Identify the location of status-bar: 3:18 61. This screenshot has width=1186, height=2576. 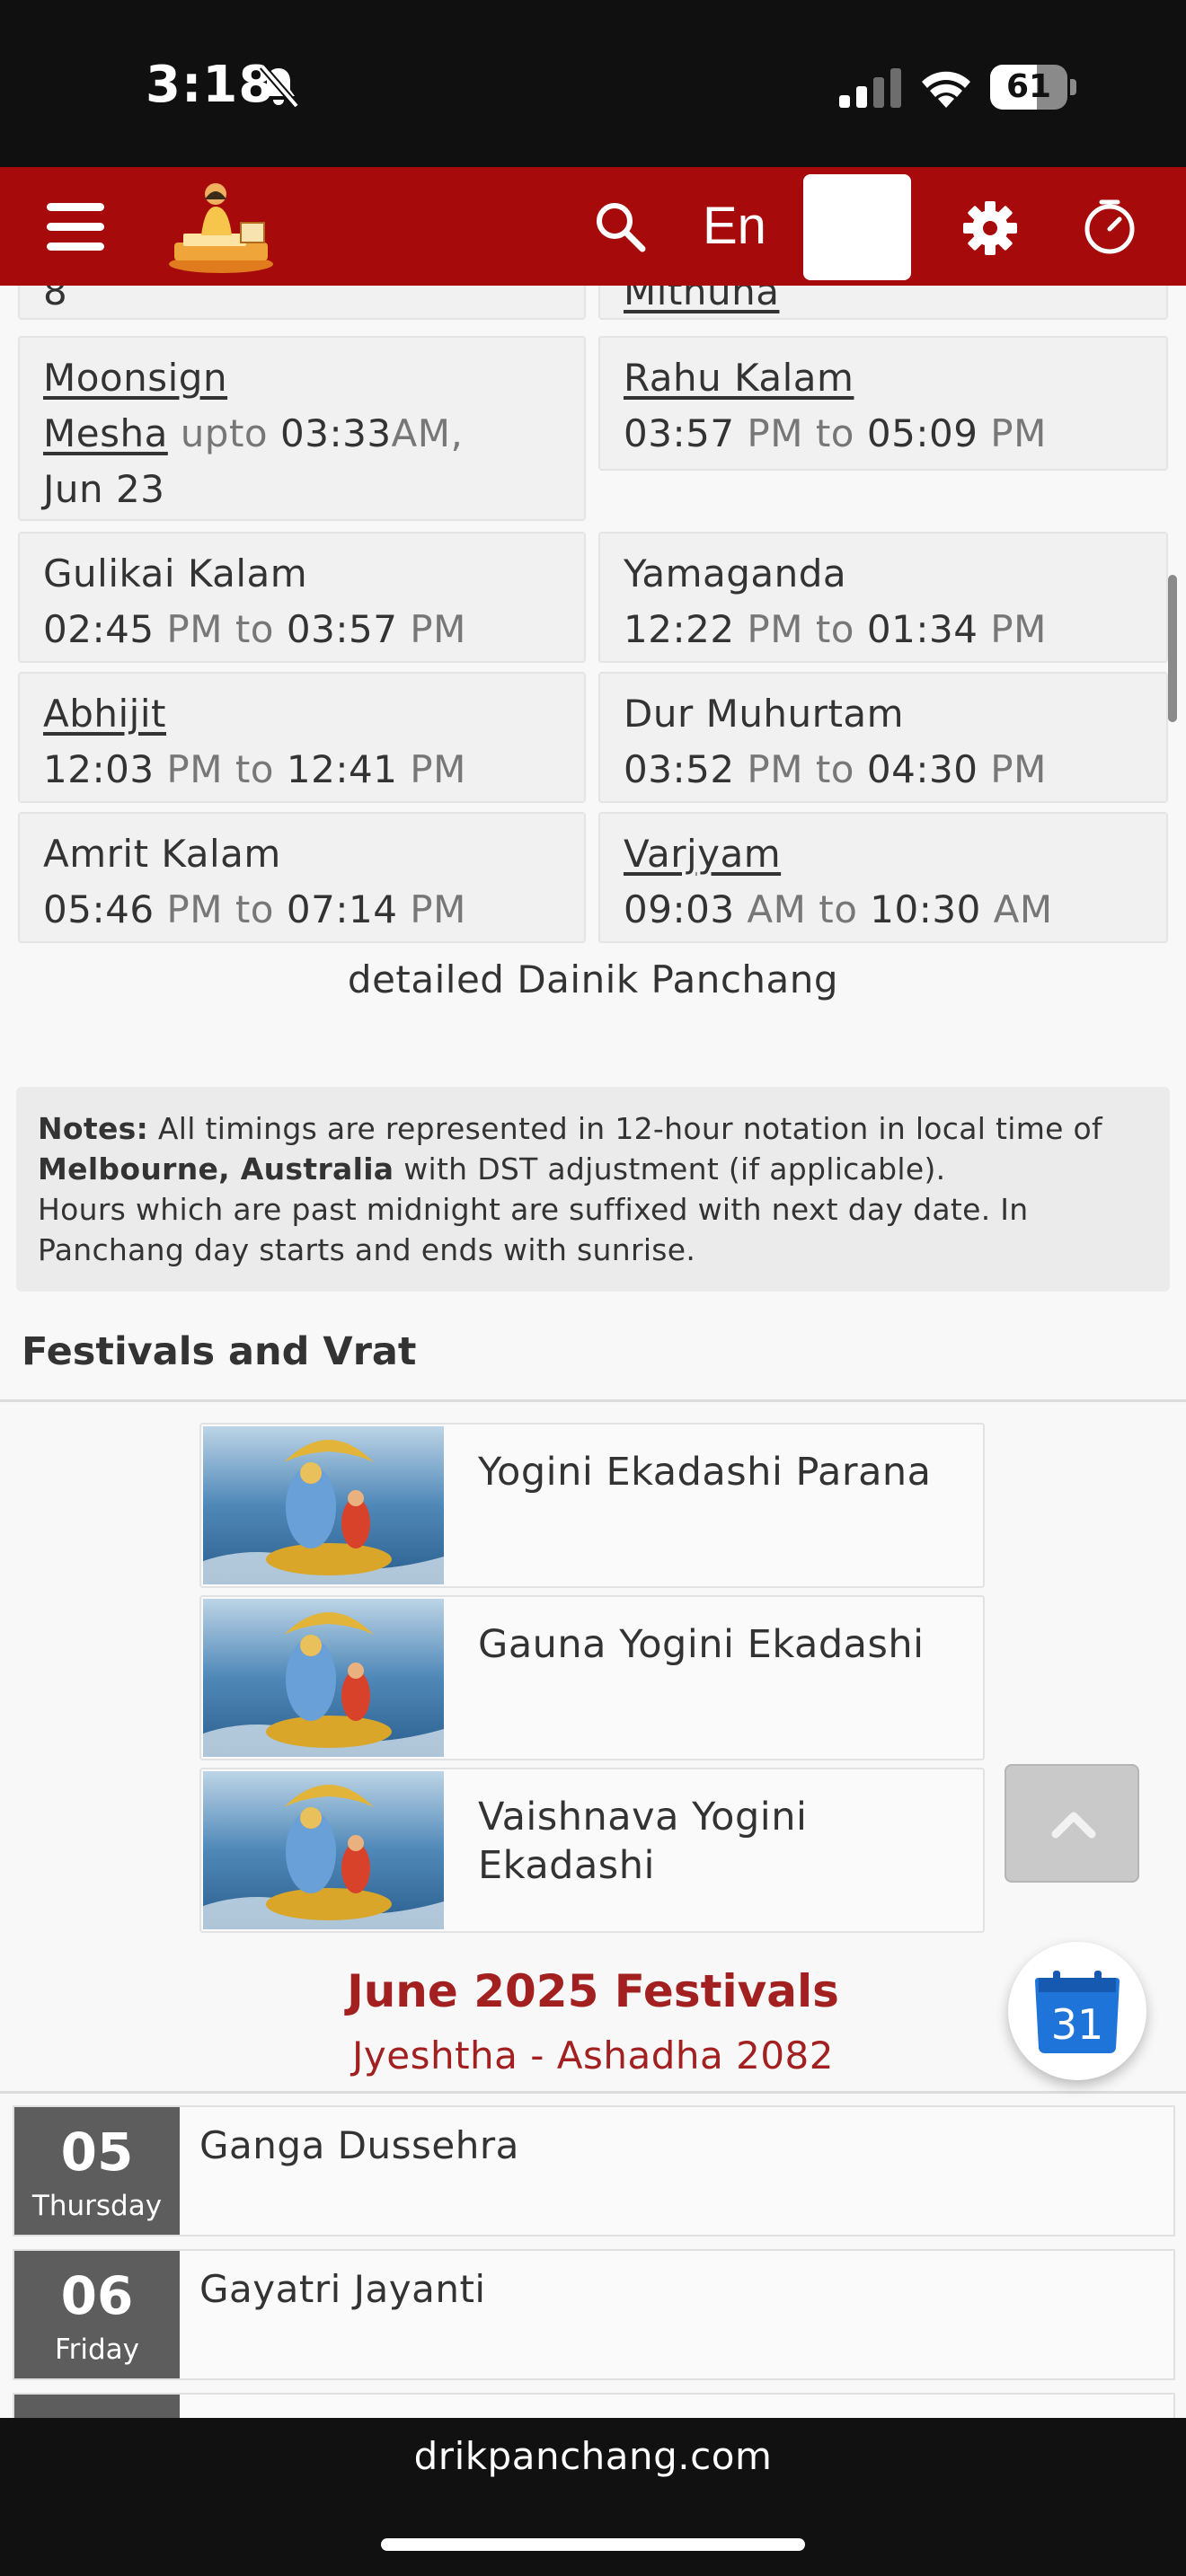
(593, 83).